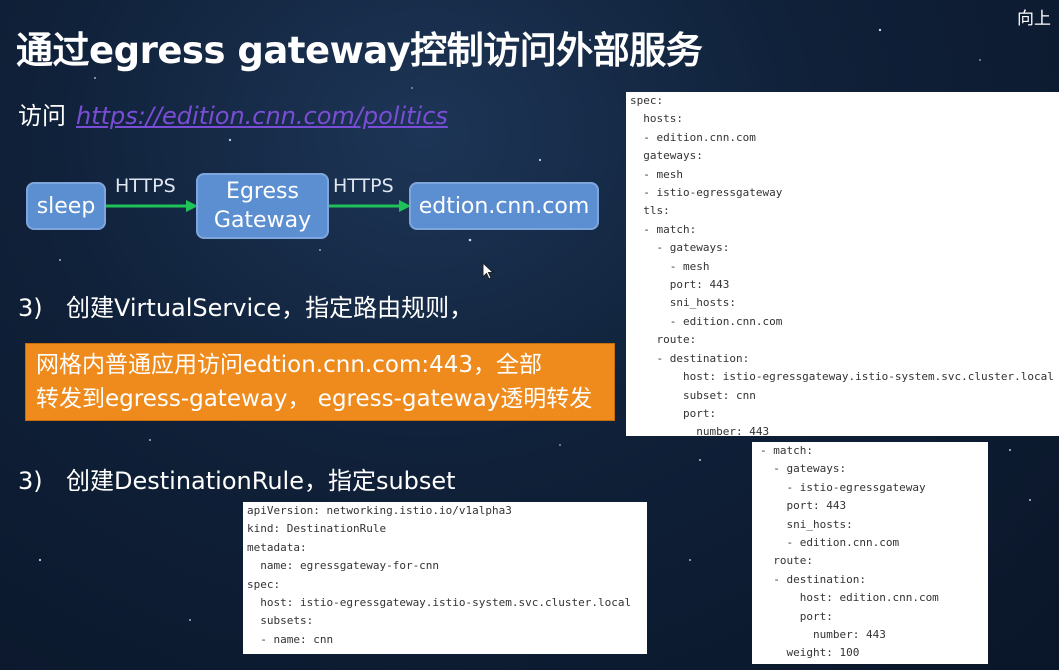  What do you see at coordinates (145, 186) in the screenshot?
I see `flow-arrow-label-1: HTTPS` at bounding box center [145, 186].